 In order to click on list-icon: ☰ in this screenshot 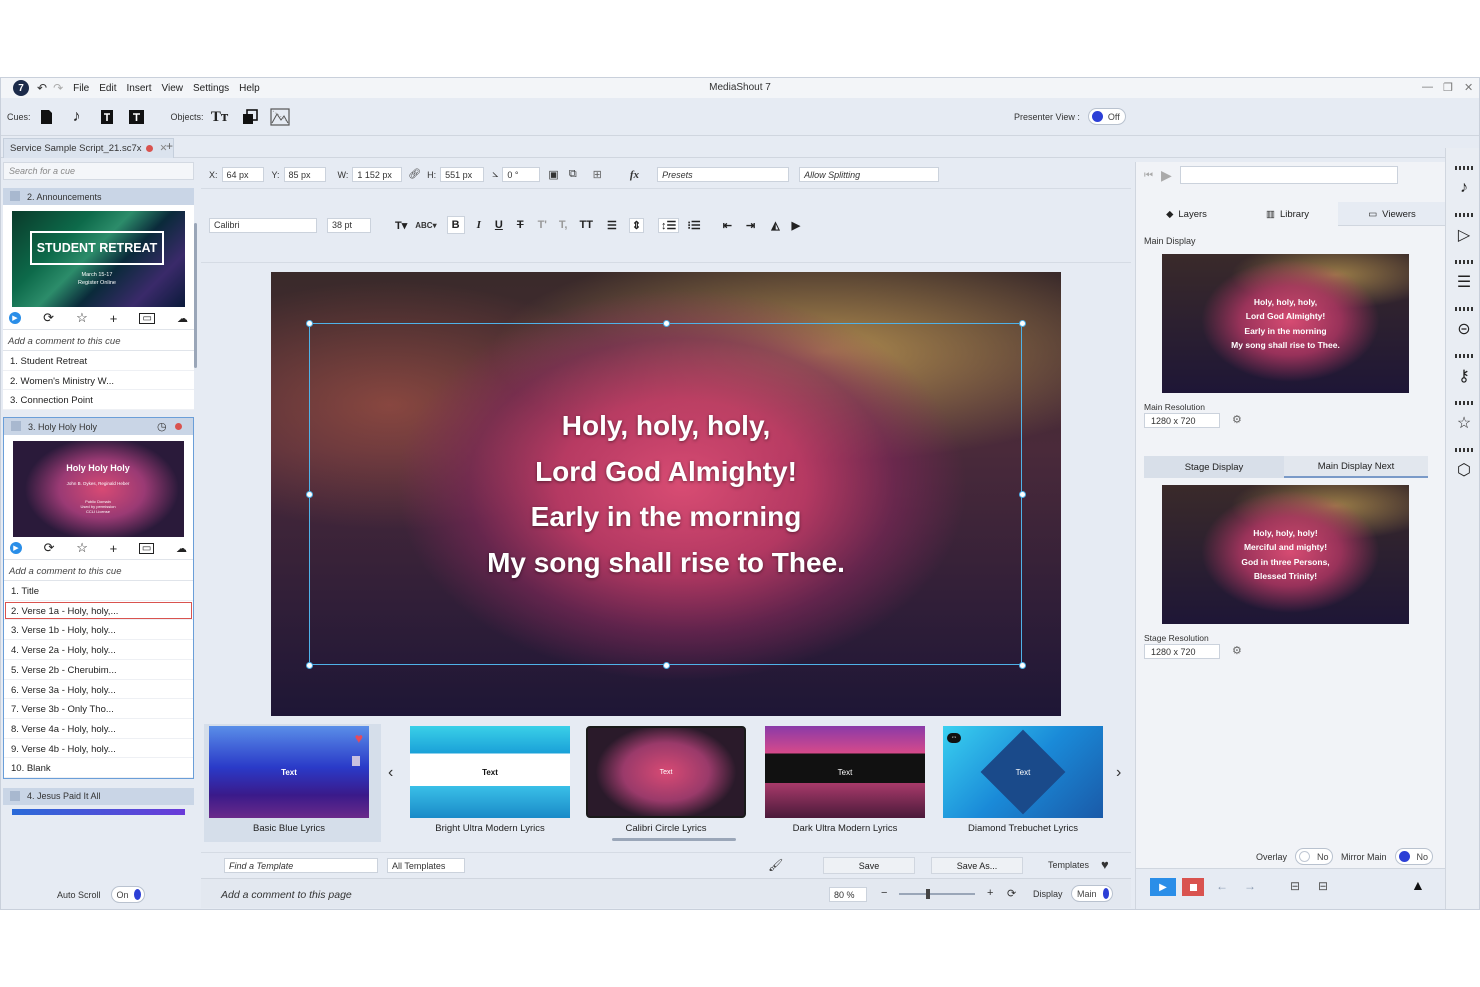, I will do `click(1464, 282)`.